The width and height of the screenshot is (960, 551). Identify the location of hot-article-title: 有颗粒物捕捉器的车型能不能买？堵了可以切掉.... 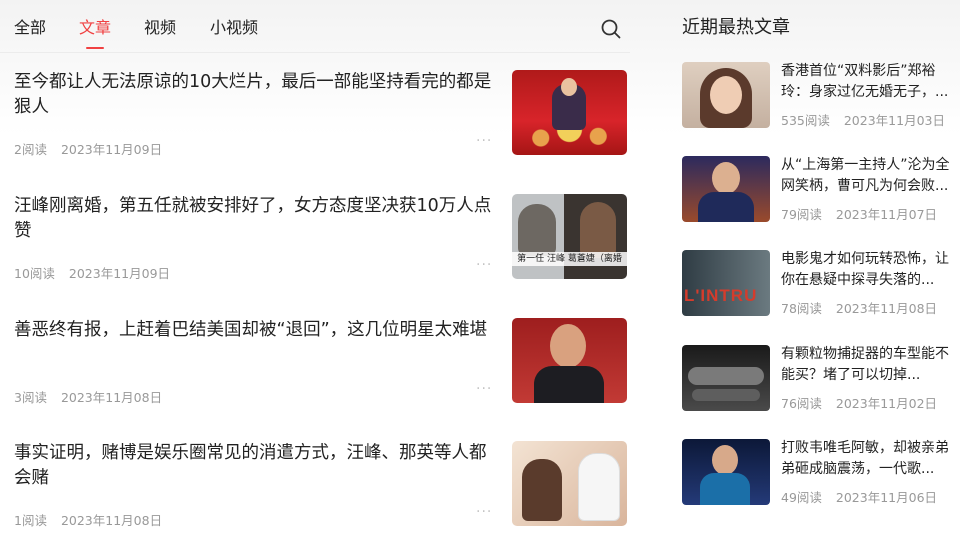
(869, 364).